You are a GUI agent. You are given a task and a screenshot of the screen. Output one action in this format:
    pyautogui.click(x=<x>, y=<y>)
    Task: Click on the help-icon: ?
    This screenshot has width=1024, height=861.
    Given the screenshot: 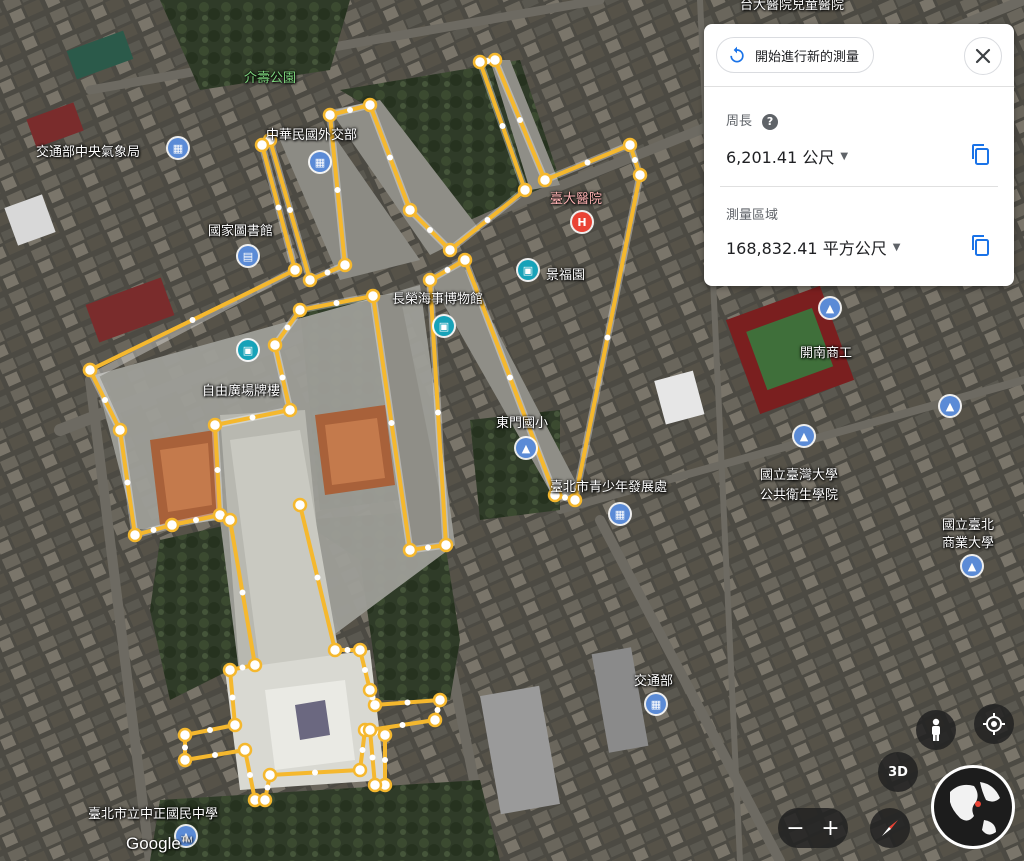 What is the action you would take?
    pyautogui.click(x=770, y=121)
    